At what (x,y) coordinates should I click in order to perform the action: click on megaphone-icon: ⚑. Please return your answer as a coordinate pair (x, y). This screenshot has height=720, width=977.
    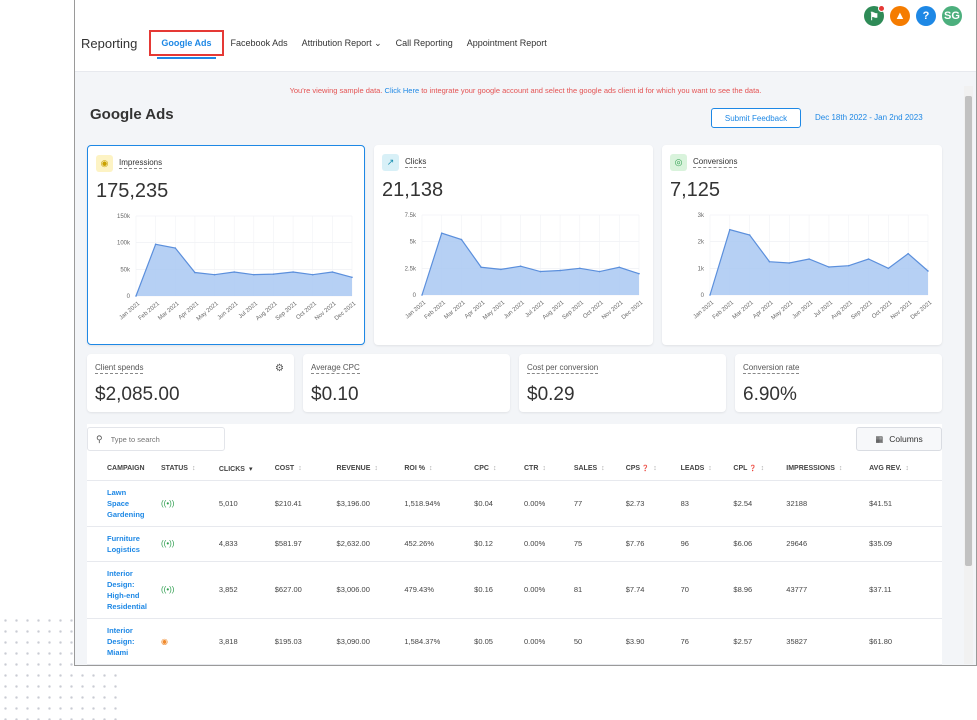
    Looking at the image, I should click on (874, 15).